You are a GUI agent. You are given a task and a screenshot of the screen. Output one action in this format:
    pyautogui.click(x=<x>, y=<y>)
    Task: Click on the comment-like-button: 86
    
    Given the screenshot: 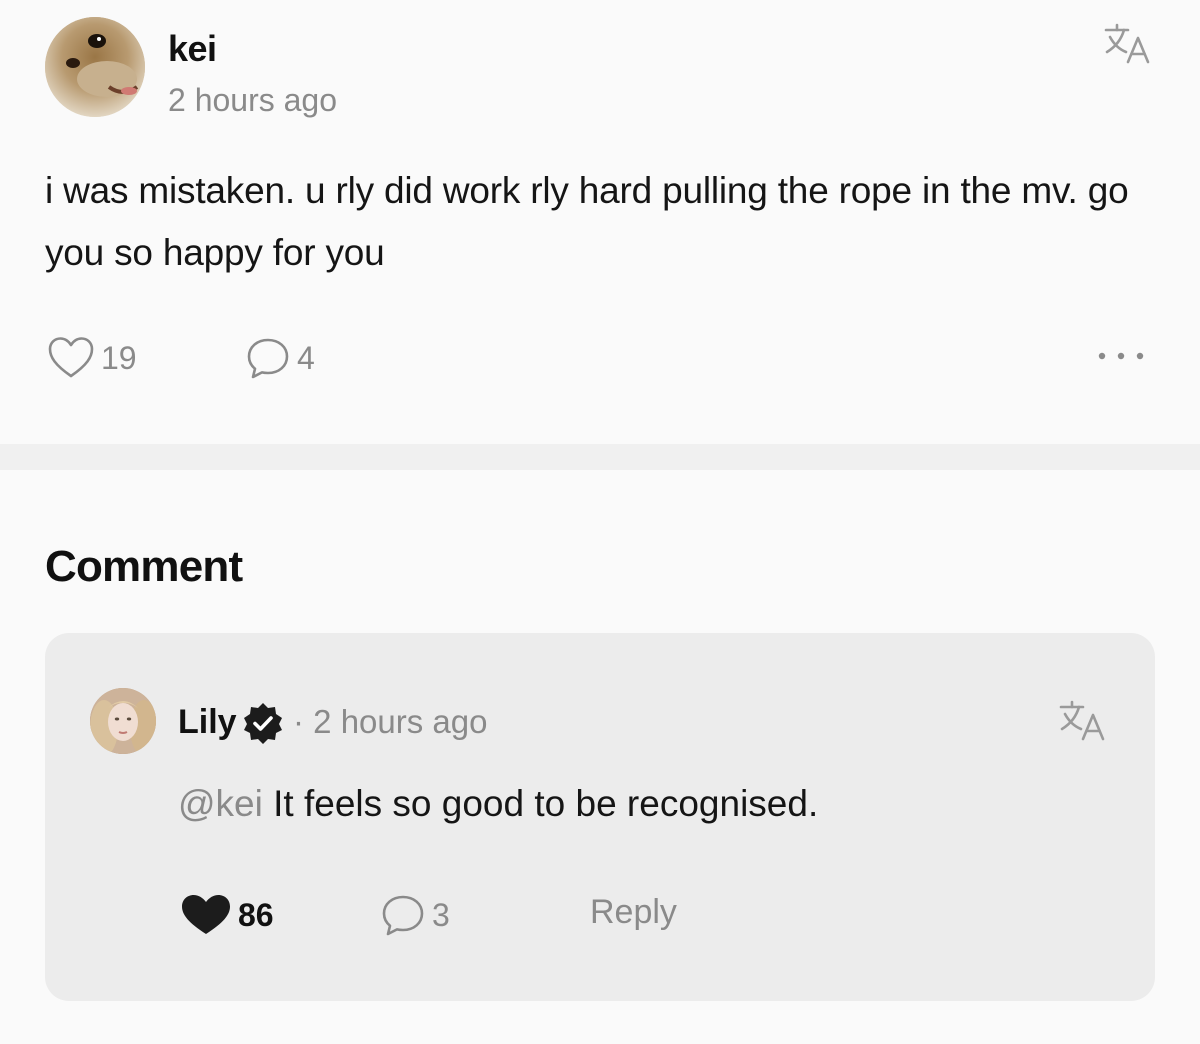 What is the action you would take?
    pyautogui.click(x=227, y=915)
    